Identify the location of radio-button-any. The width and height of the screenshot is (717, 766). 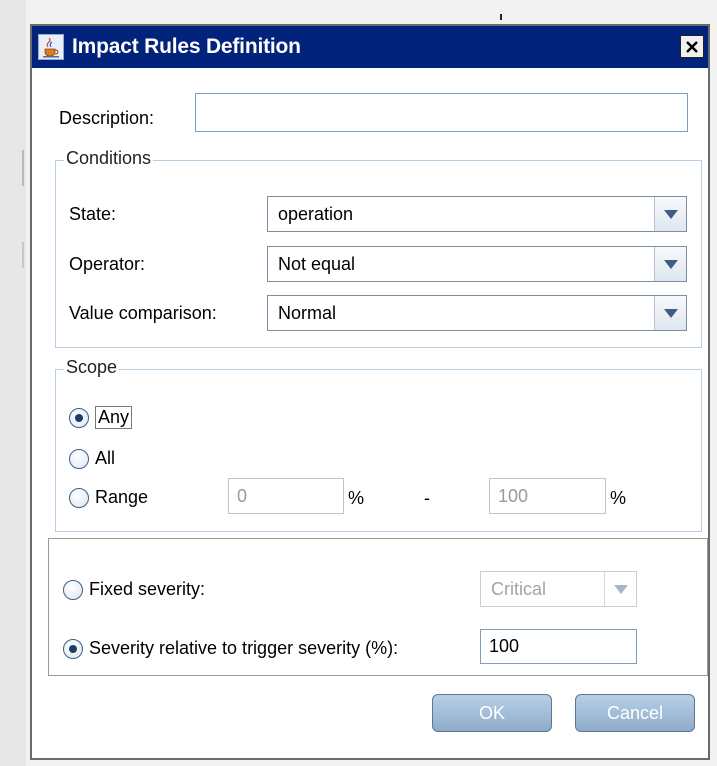
(79, 417).